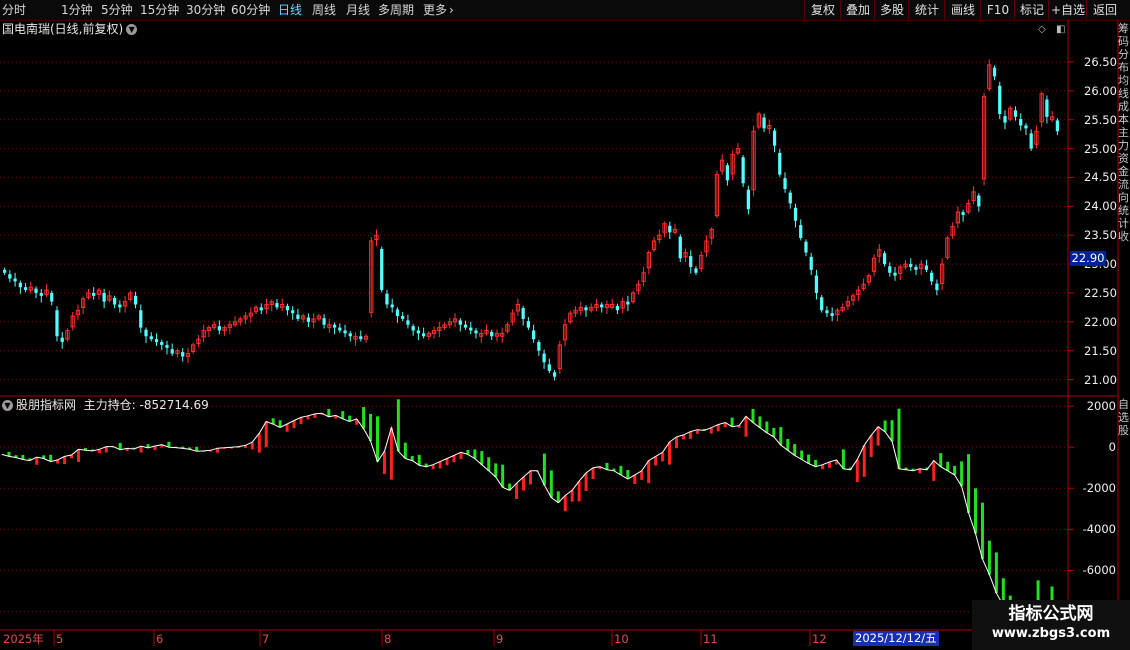 The image size is (1130, 650). What do you see at coordinates (1100, 148) in the screenshot?
I see `price-tick-label: 25.00` at bounding box center [1100, 148].